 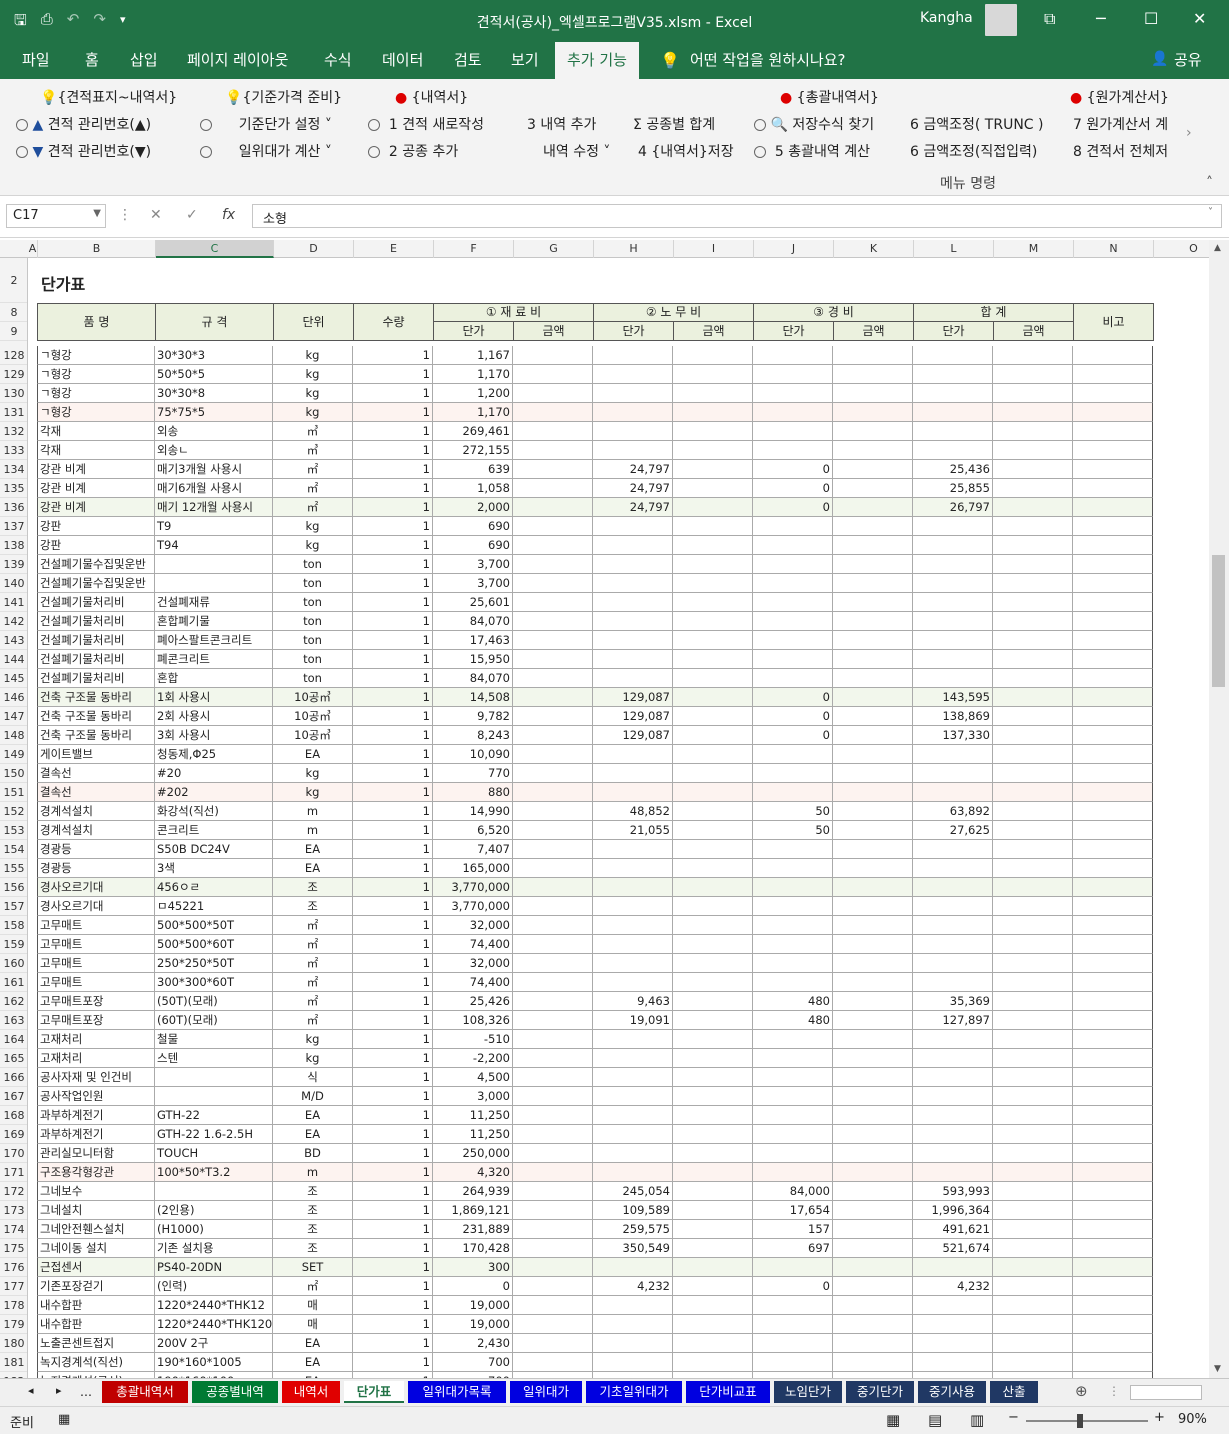 I want to click on row-header: 162, so click(x=13, y=1001).